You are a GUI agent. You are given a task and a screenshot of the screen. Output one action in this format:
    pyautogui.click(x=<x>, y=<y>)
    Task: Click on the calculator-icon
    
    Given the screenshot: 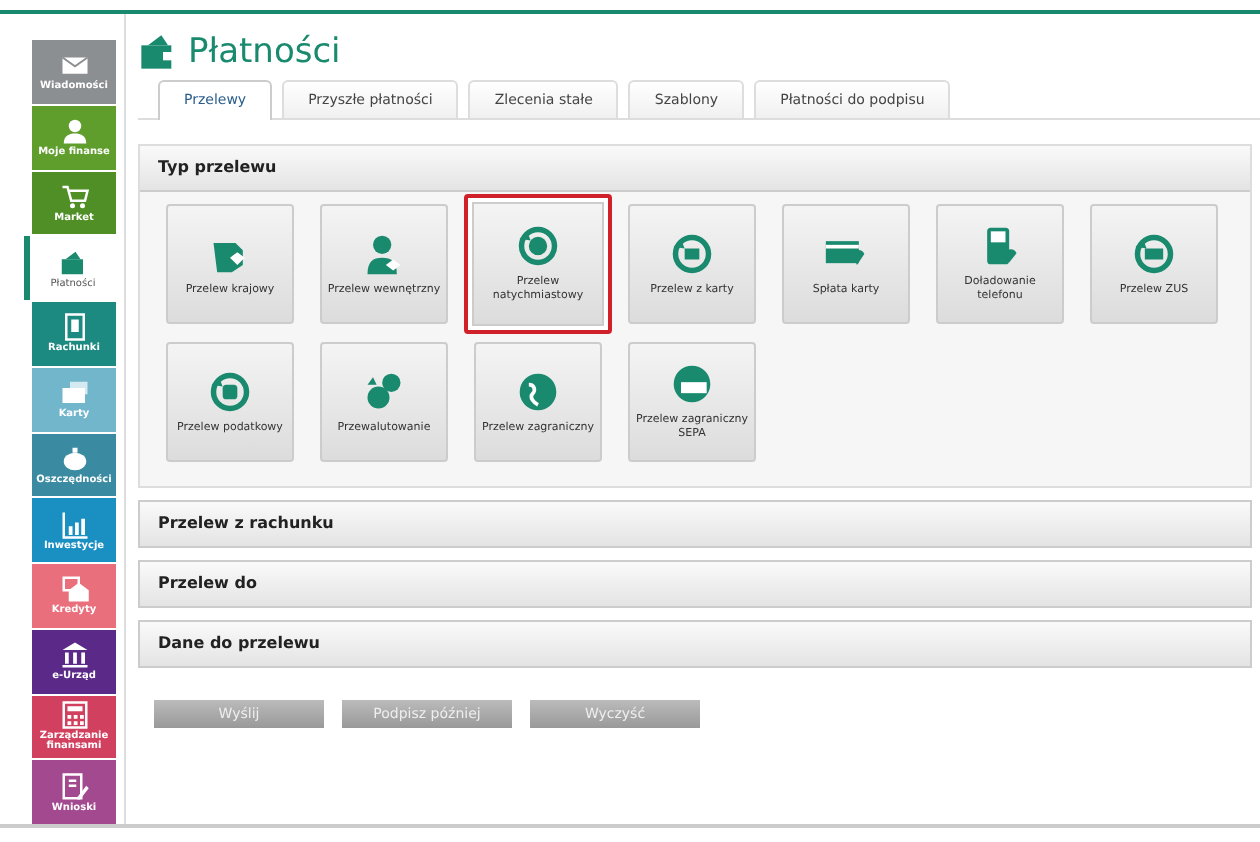 What is the action you would take?
    pyautogui.click(x=74, y=715)
    